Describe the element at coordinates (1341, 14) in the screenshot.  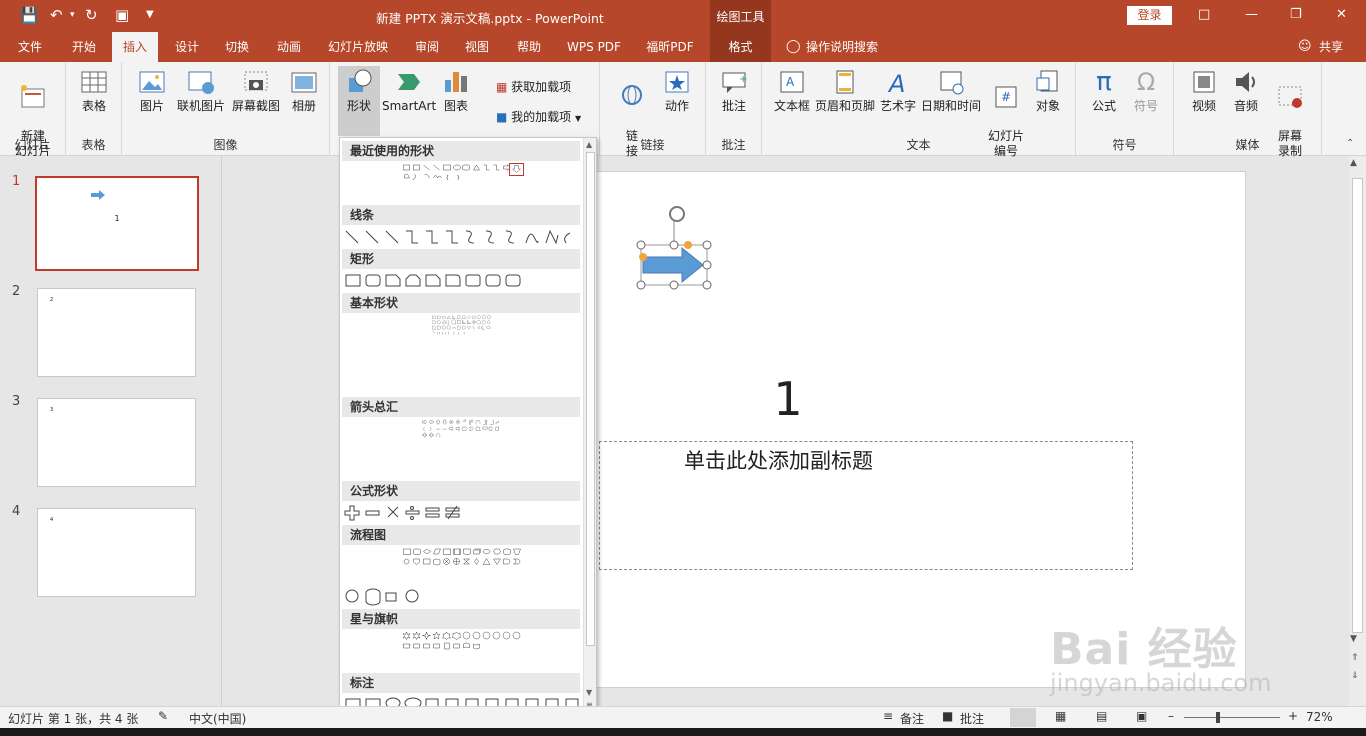
I see `close-icon: ✕` at that location.